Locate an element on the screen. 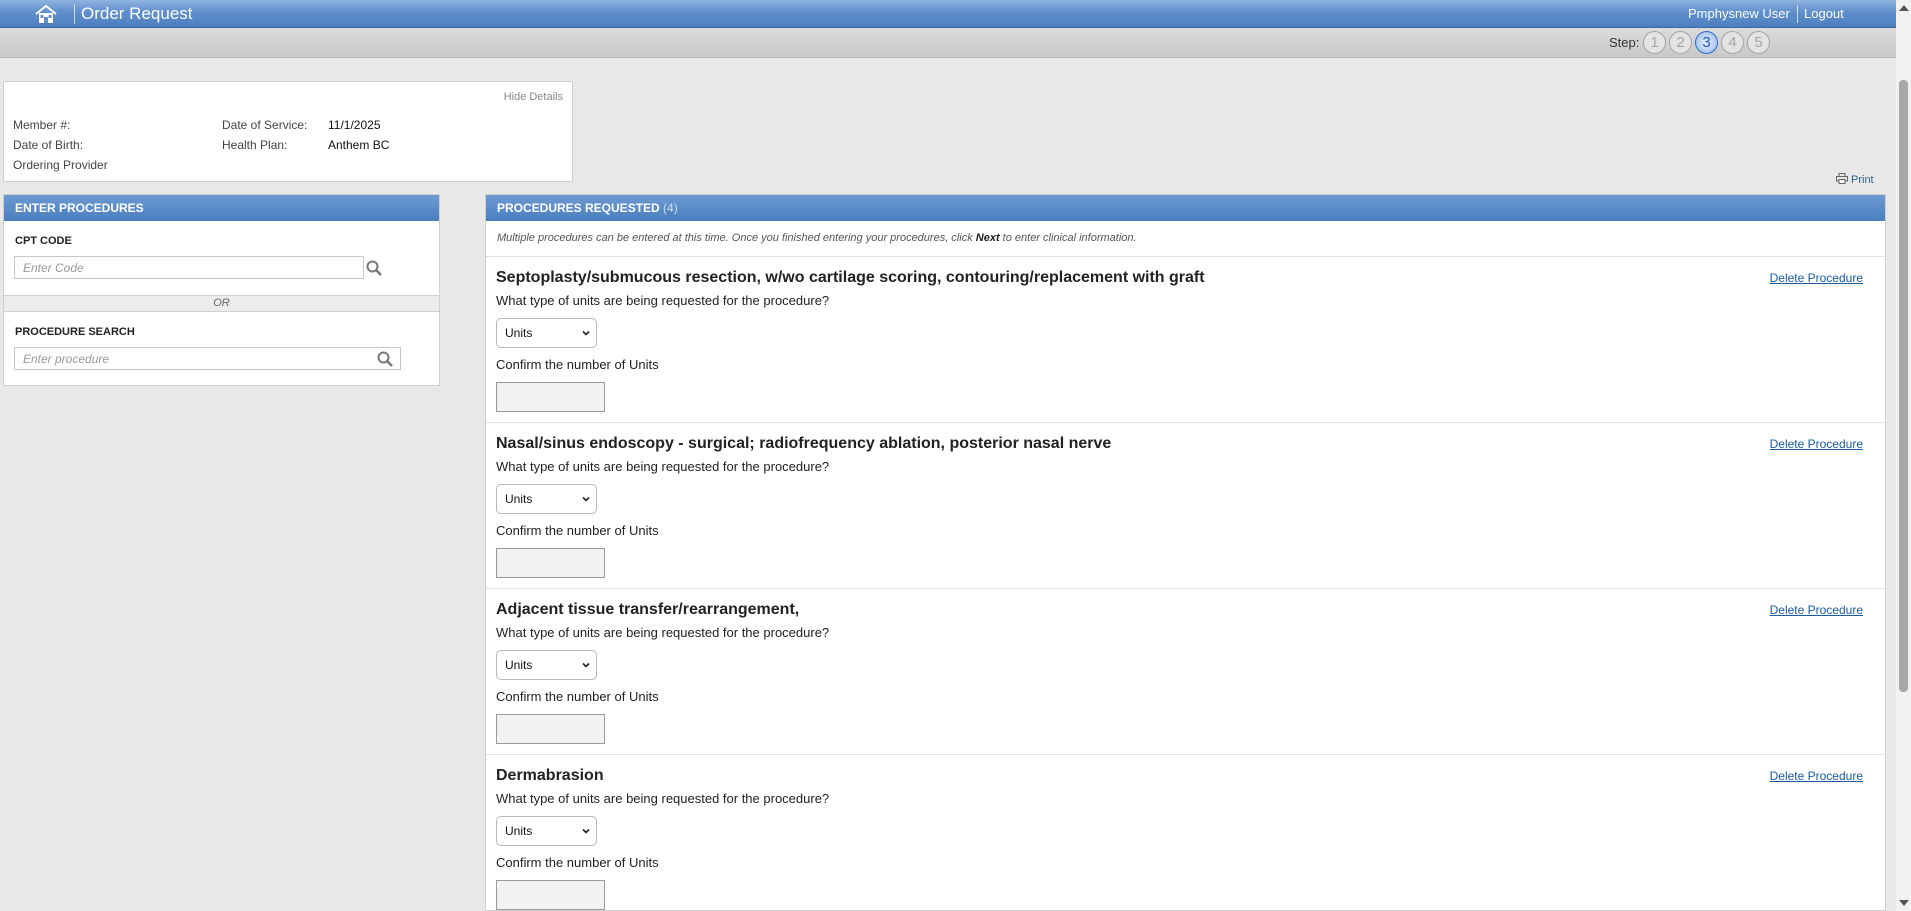  printer-icon is located at coordinates (1842, 178).